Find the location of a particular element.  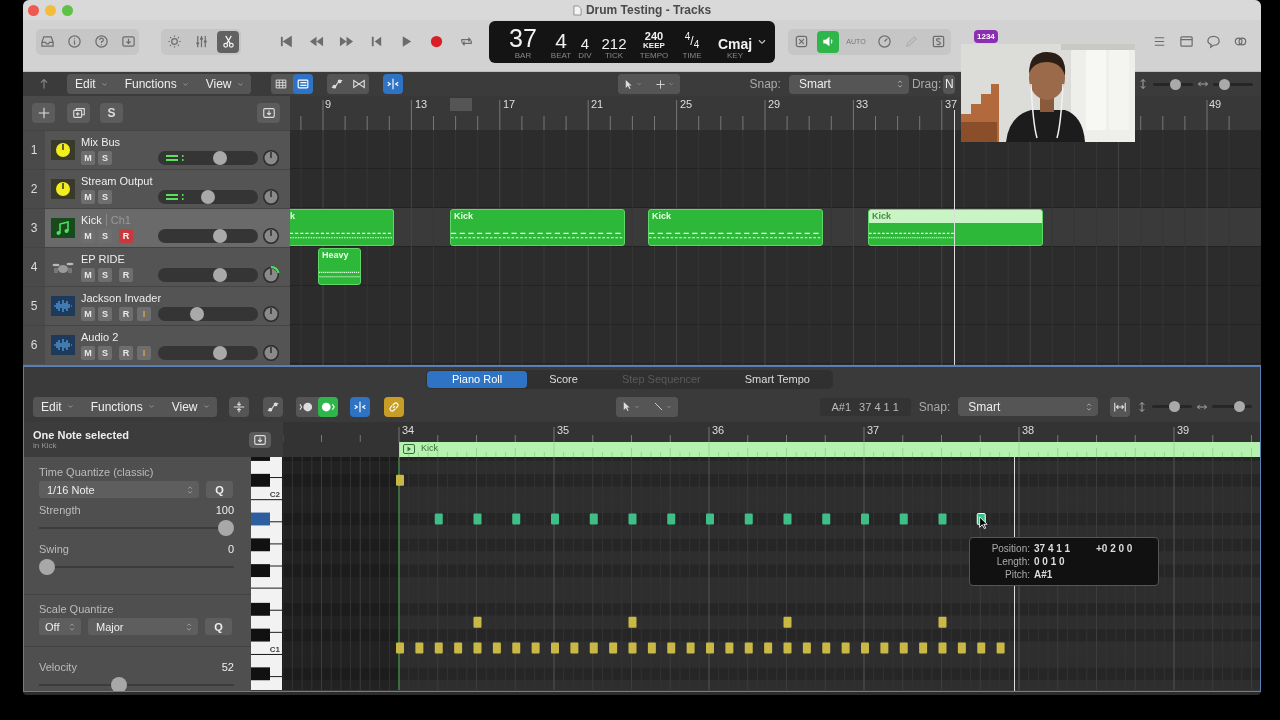

lcd-label: TIME is located at coordinates (692, 55).